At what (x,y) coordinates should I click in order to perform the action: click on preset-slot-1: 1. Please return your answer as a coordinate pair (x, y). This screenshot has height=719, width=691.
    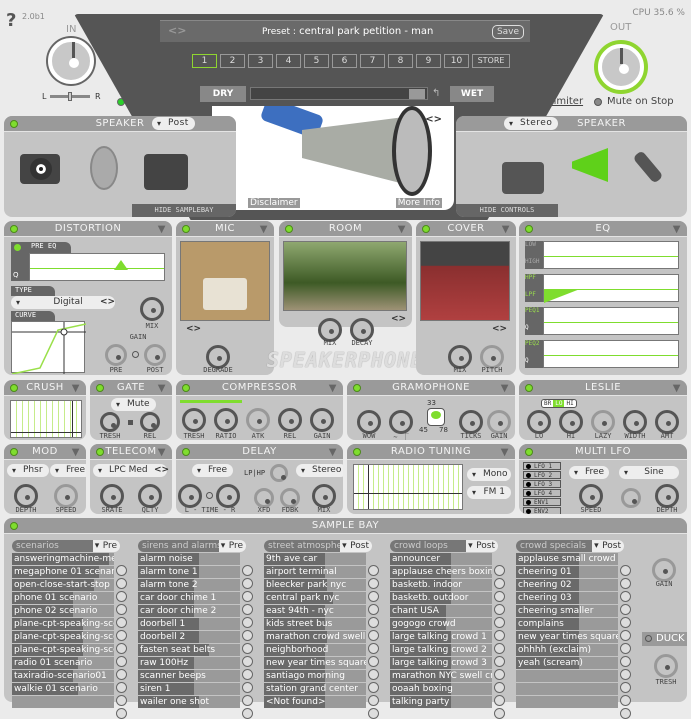
    Looking at the image, I should click on (204, 61).